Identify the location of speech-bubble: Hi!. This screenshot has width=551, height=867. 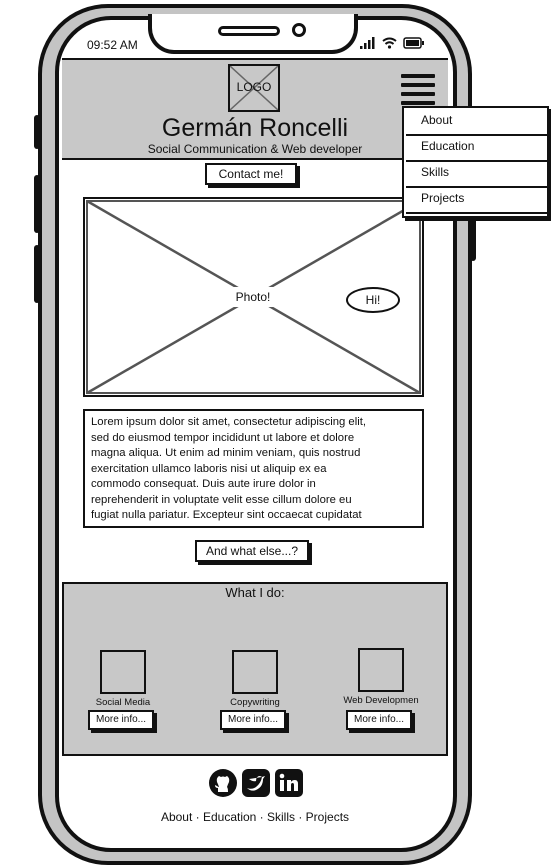
(373, 300).